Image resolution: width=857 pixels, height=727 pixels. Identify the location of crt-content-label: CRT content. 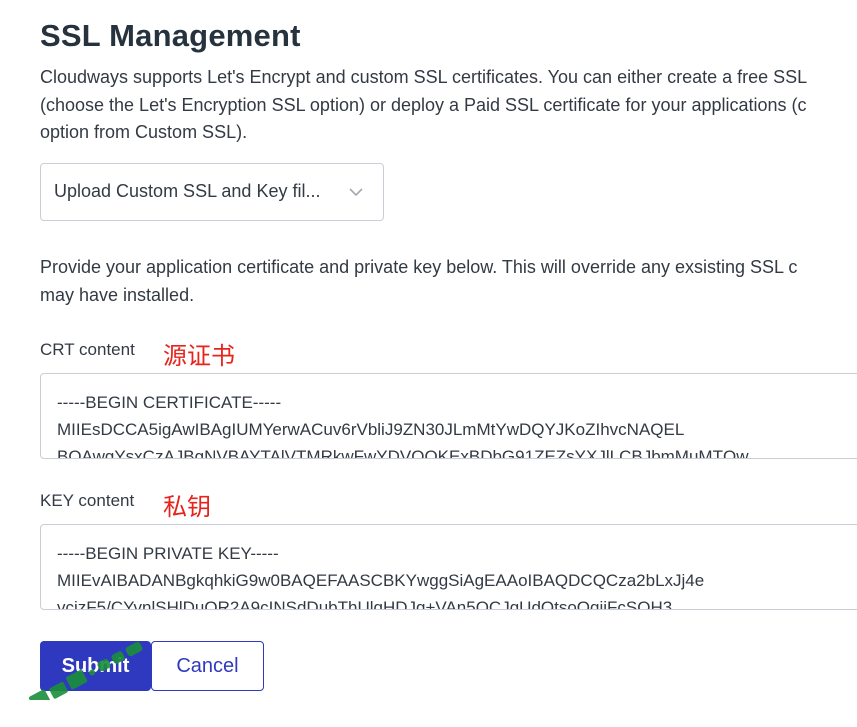
(87, 349).